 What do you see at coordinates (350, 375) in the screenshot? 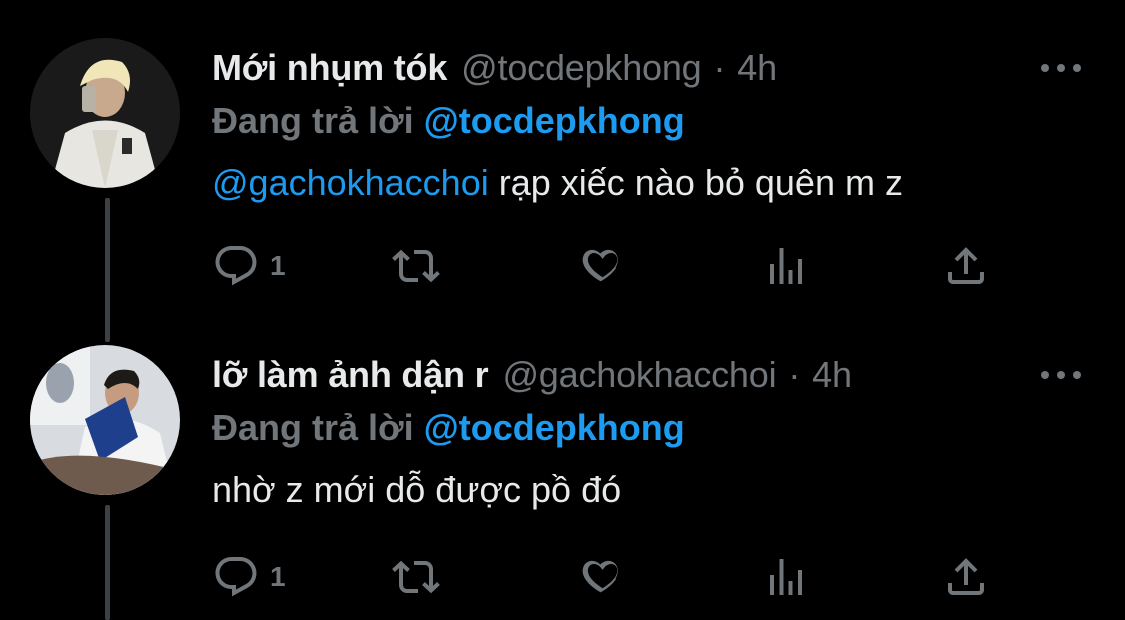
I see `display-name: lỡ làm ảnh dận r` at bounding box center [350, 375].